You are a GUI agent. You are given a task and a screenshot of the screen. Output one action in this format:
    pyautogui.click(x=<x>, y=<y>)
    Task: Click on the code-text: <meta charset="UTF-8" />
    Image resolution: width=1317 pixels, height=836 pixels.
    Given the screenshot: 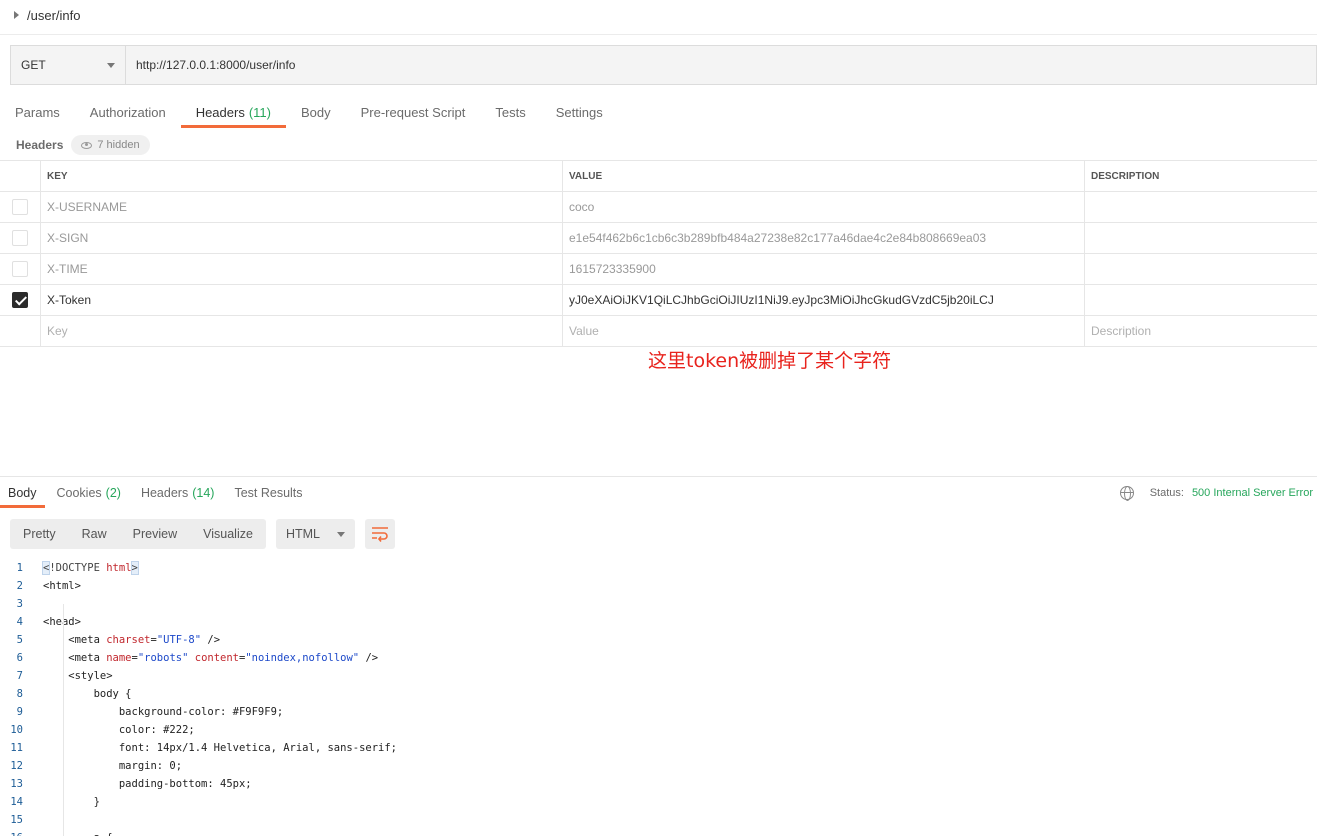 What is the action you would take?
    pyautogui.click(x=132, y=640)
    